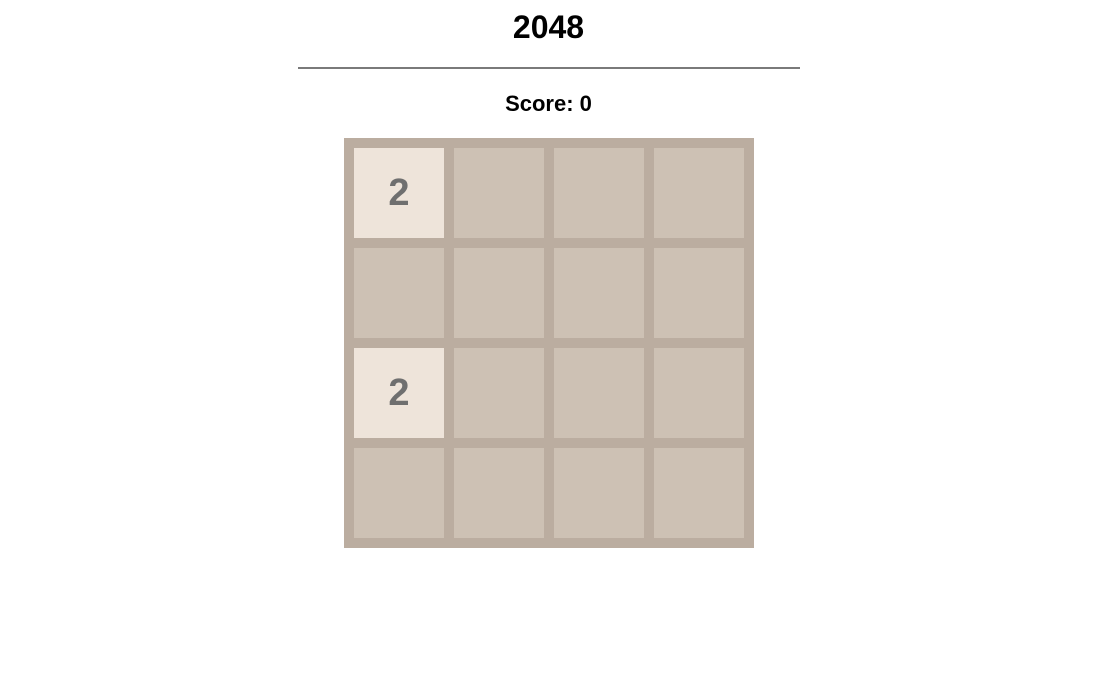 The width and height of the screenshot is (1116, 683). What do you see at coordinates (399, 393) in the screenshot?
I see `board-cell-2-0: 2` at bounding box center [399, 393].